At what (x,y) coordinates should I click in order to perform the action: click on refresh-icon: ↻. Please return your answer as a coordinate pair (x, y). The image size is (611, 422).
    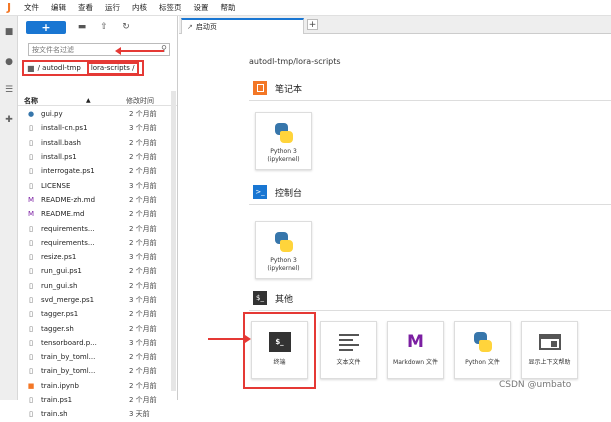
    Looking at the image, I should click on (126, 27).